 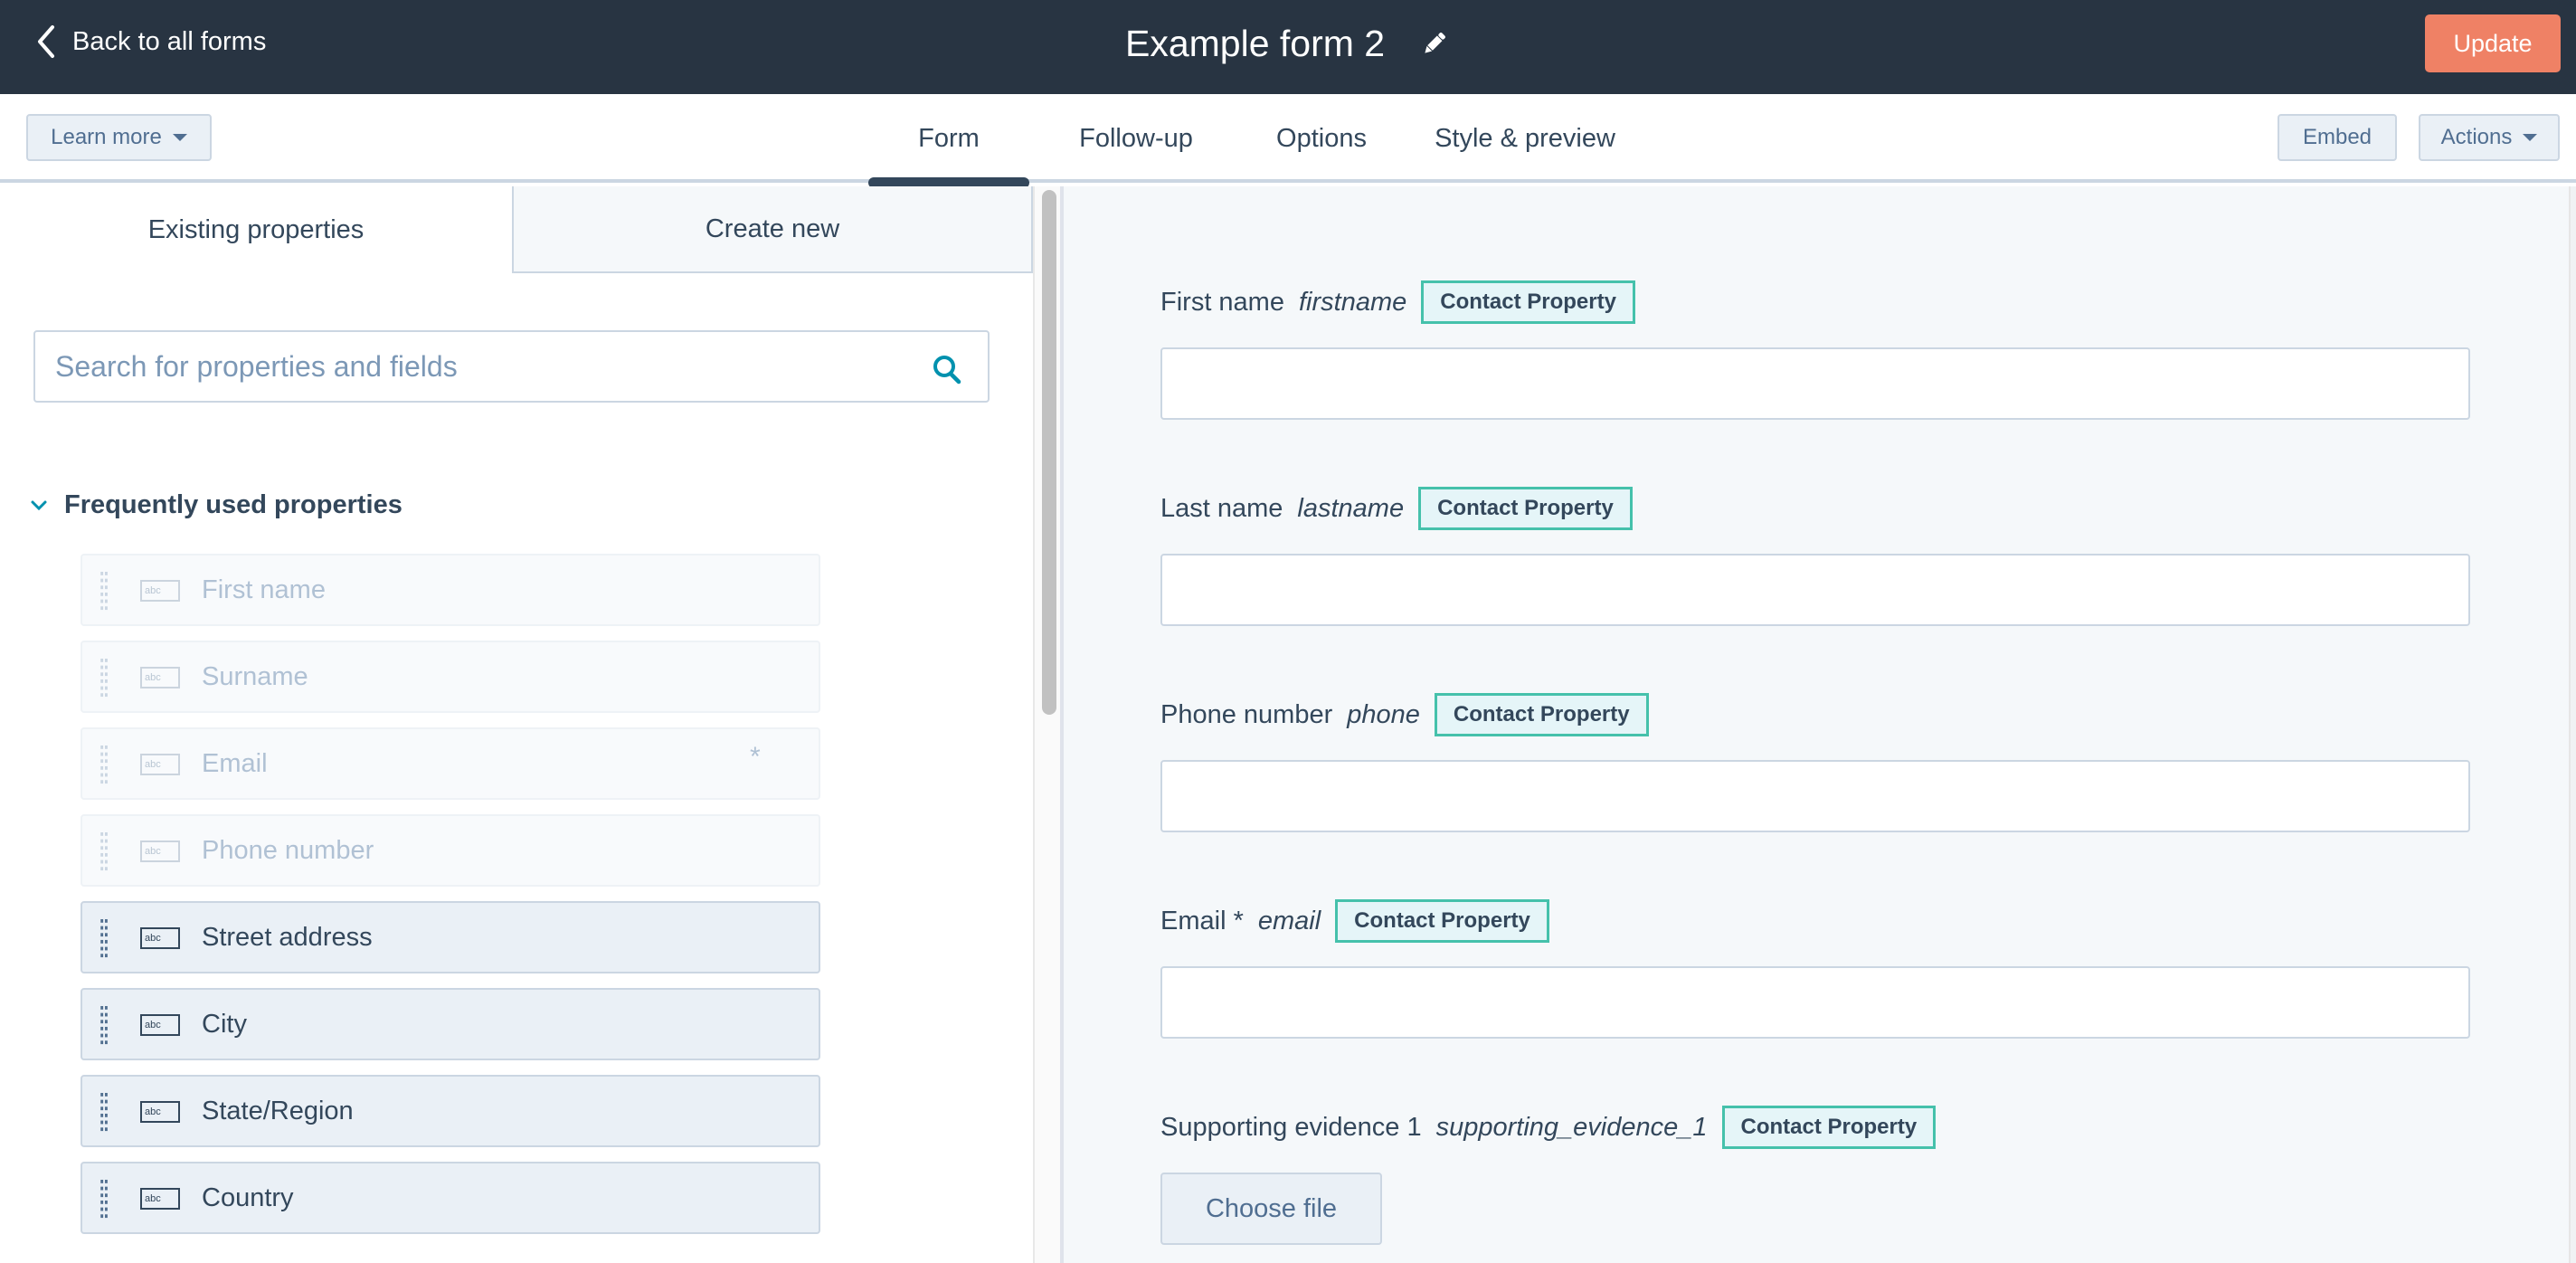 What do you see at coordinates (450, 851) in the screenshot?
I see `property-item: abc Phone number` at bounding box center [450, 851].